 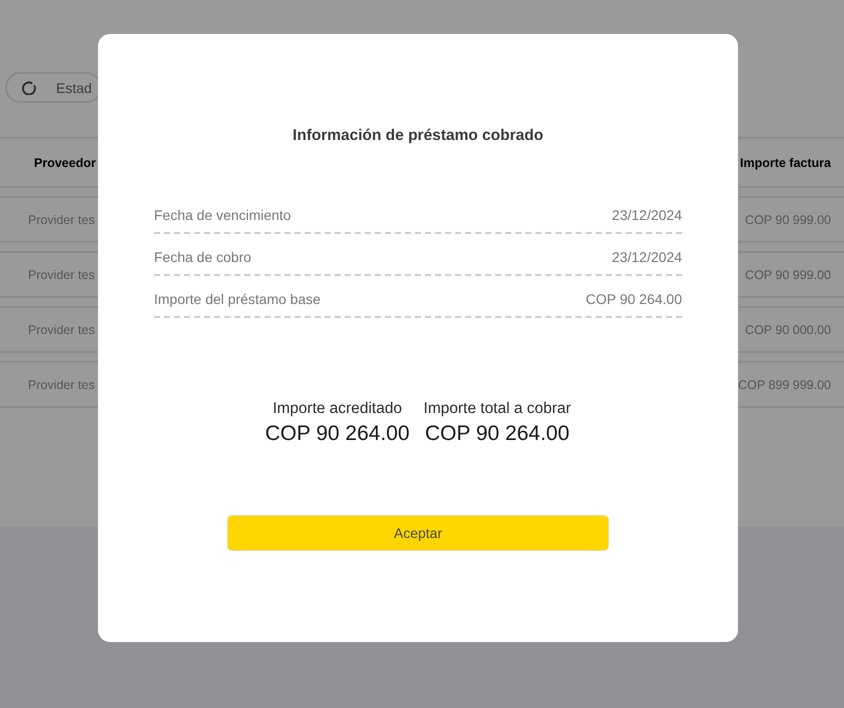 What do you see at coordinates (497, 409) in the screenshot?
I see `total-label: Importe total a cobrar` at bounding box center [497, 409].